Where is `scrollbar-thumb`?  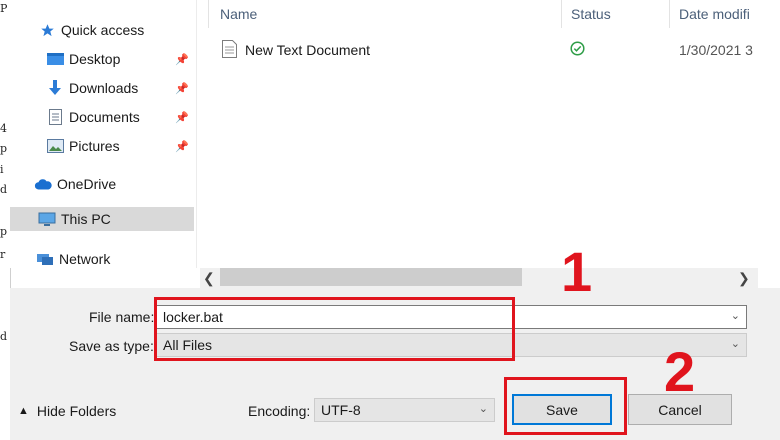
scrollbar-thumb is located at coordinates (371, 277).